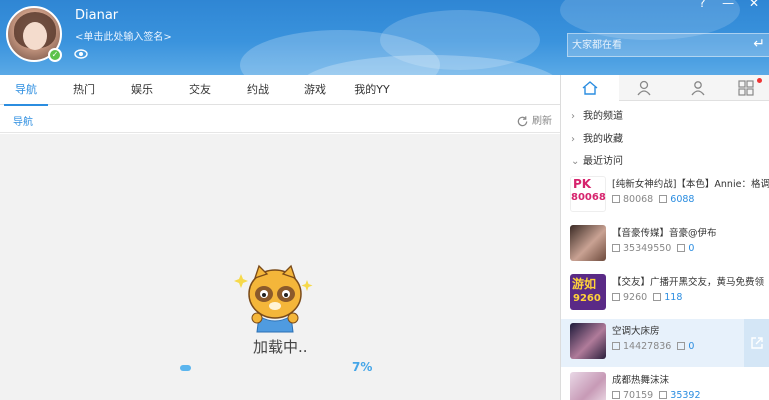  I want to click on list-item: 【音豪传媒】音豪@伊布 35349550 0, so click(665, 245).